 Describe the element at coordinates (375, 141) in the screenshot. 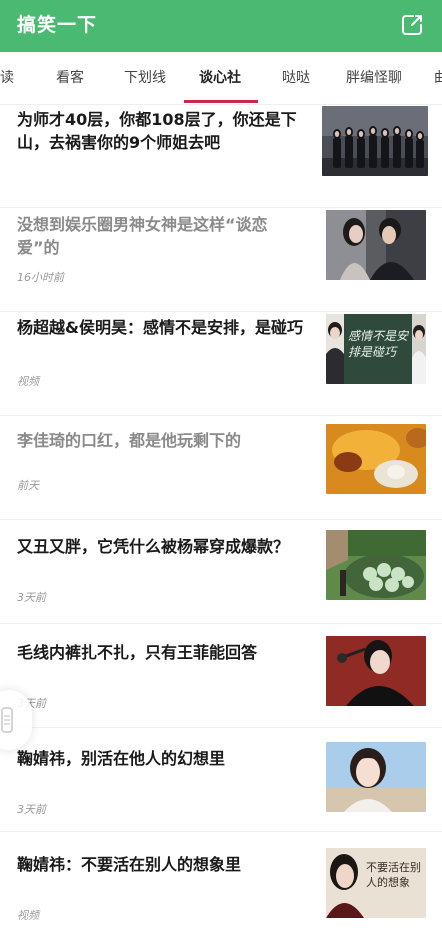

I see `group-photo-thumbnail` at that location.